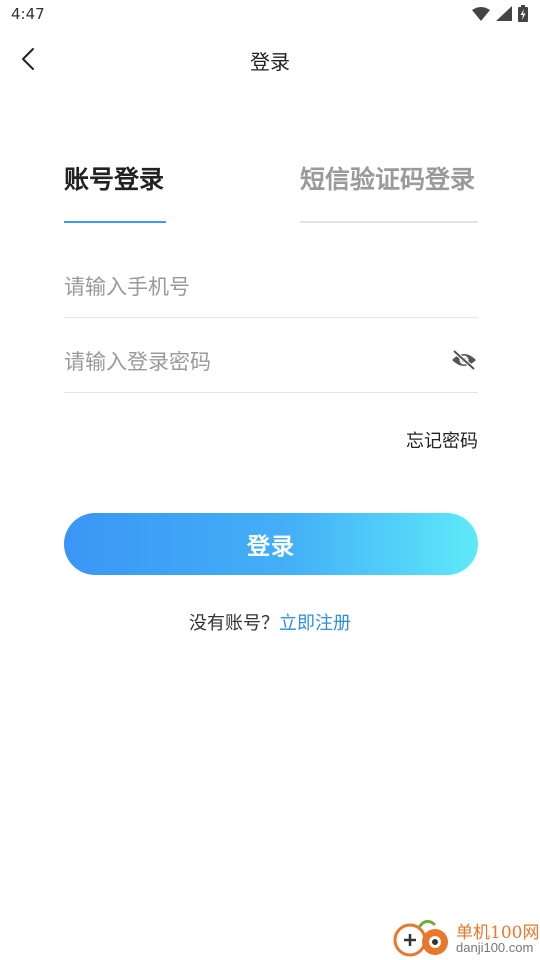 The height and width of the screenshot is (960, 540). I want to click on header: 登录, so click(270, 59).